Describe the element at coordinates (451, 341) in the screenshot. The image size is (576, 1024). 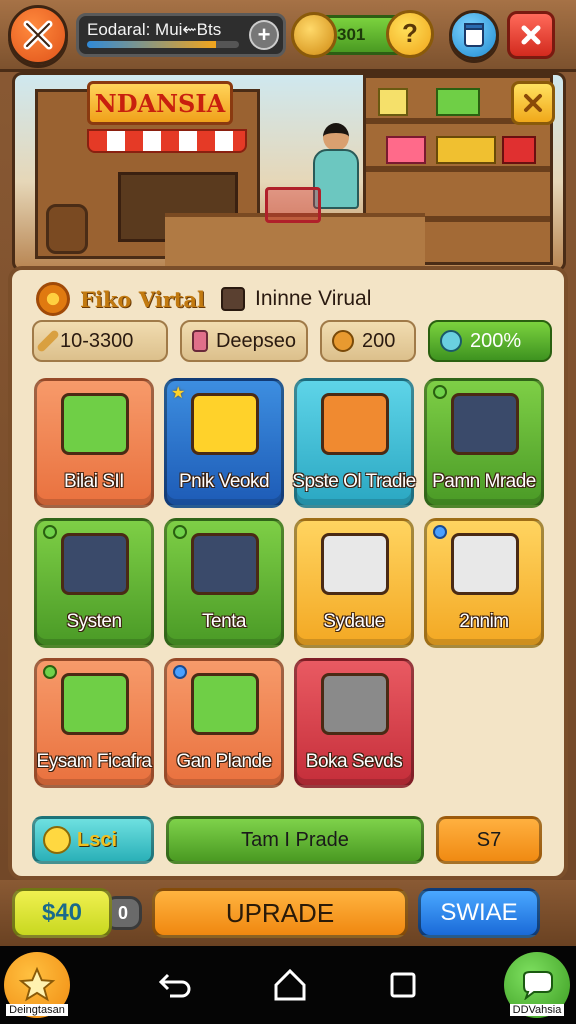
I see `key-icon` at that location.